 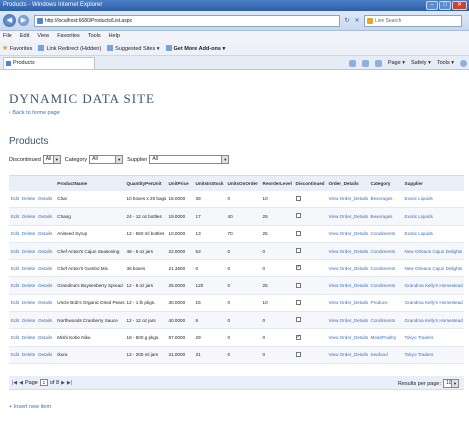 I want to click on fav-item-get-addons: Get More Add-ons ▾, so click(x=195, y=49).